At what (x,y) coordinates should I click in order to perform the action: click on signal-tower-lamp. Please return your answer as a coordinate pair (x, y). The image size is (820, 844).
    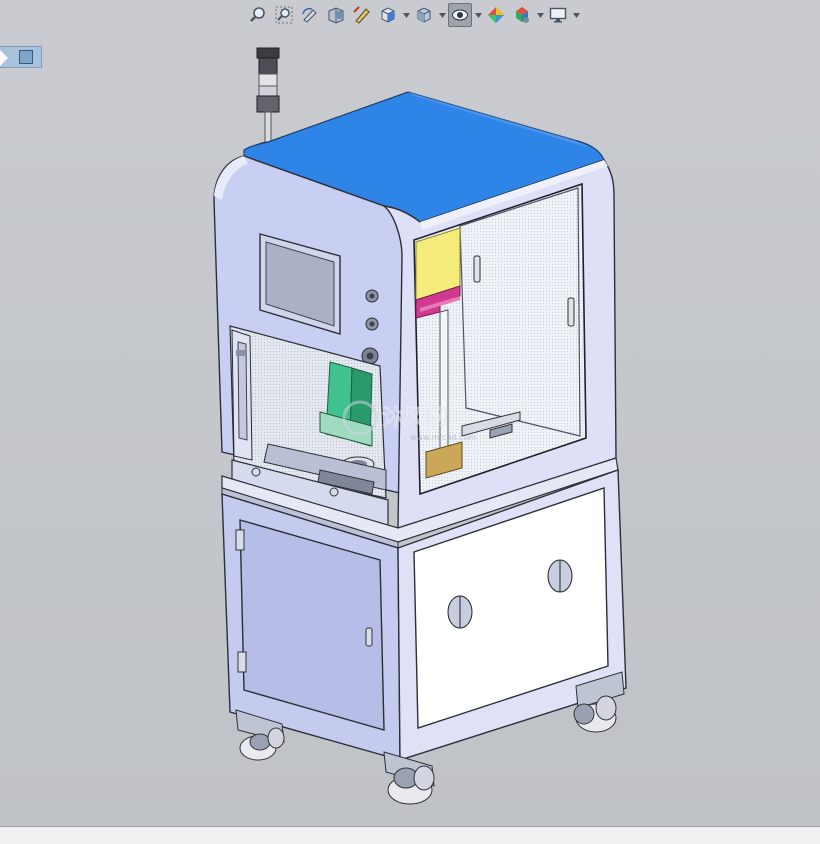
    Looking at the image, I should click on (268, 101).